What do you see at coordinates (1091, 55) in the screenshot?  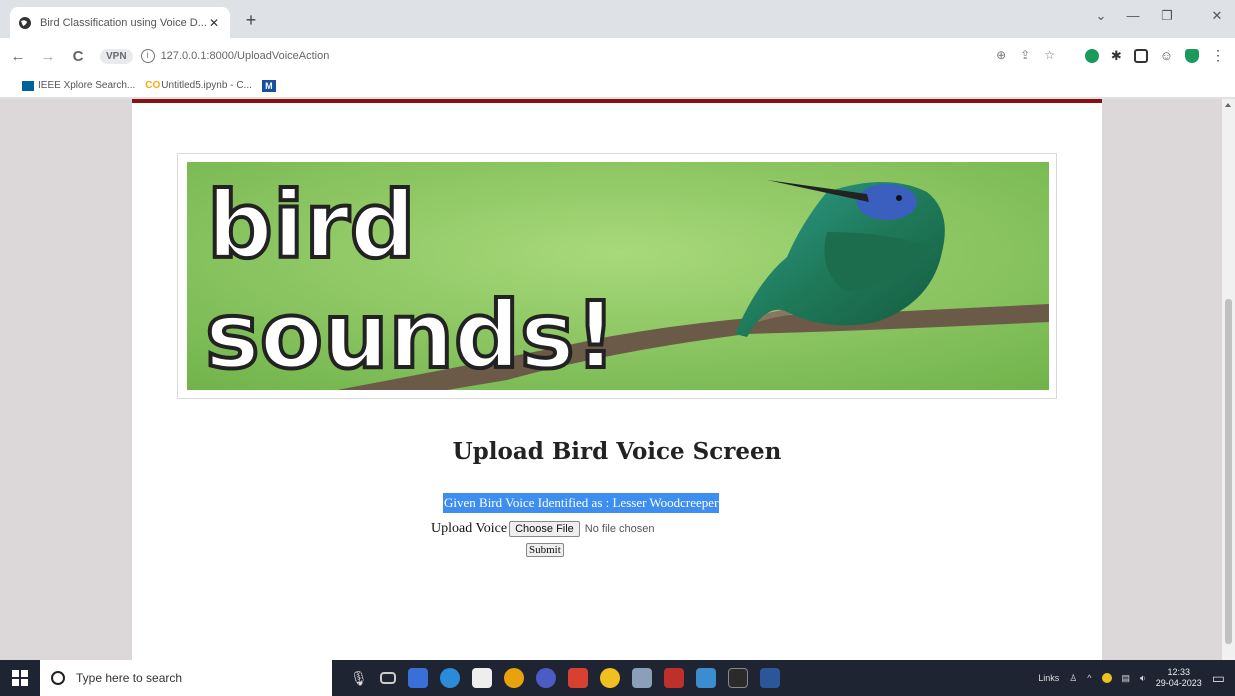 I see `shield-extension-icon` at bounding box center [1091, 55].